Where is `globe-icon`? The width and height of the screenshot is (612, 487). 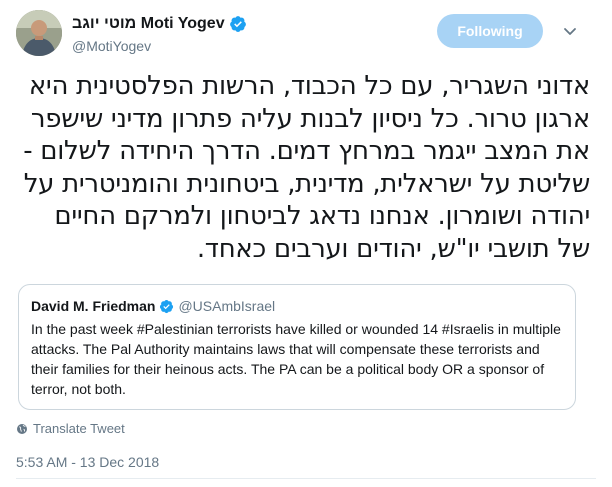 globe-icon is located at coordinates (22, 429).